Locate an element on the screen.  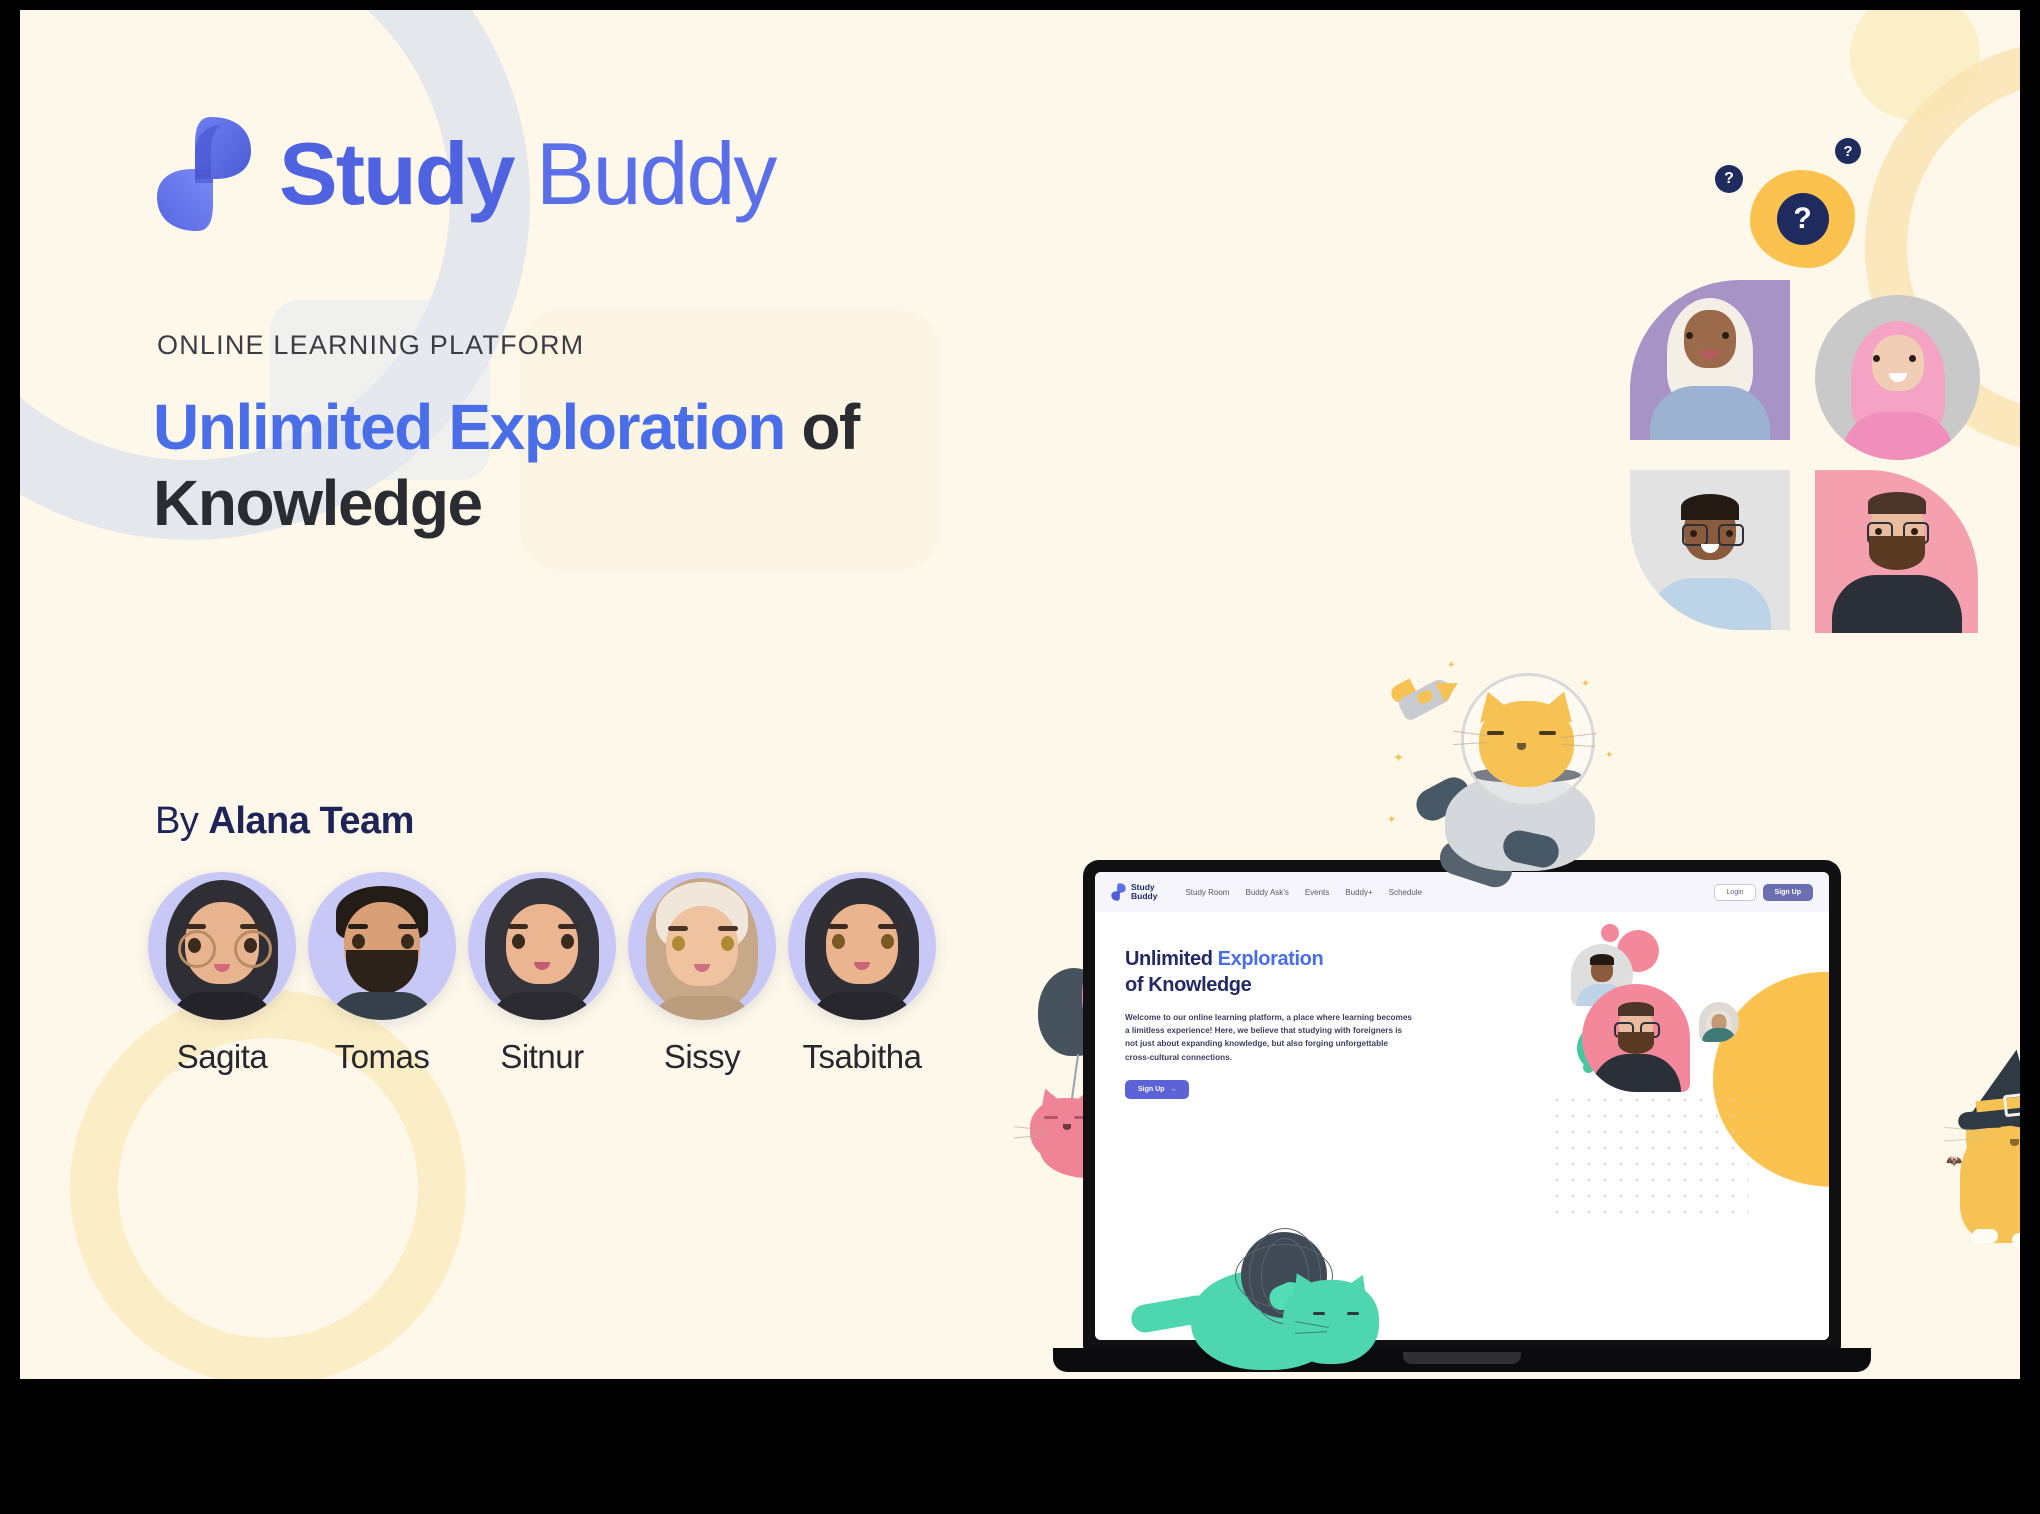
byline-team: Alana Team is located at coordinates (311, 821).